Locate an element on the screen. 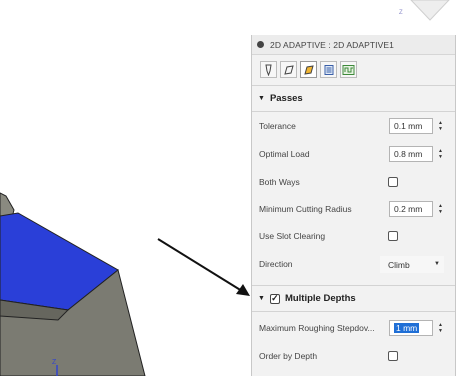 This screenshot has height=376, width=465. view-cube-axis-label: Z is located at coordinates (401, 13).